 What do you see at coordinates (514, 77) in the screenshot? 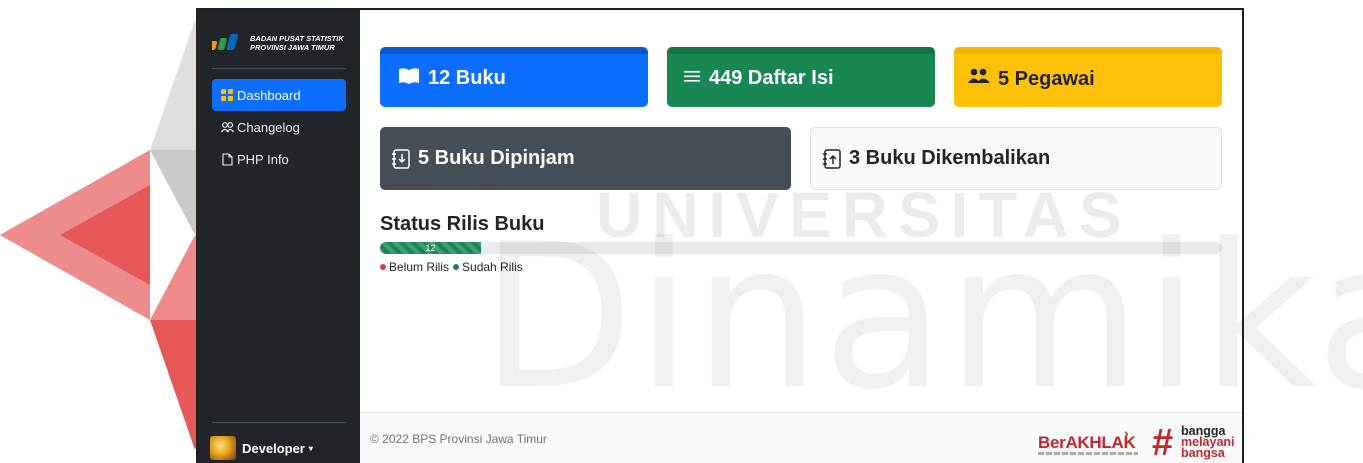
I see `card-buku: 12 Buku` at bounding box center [514, 77].